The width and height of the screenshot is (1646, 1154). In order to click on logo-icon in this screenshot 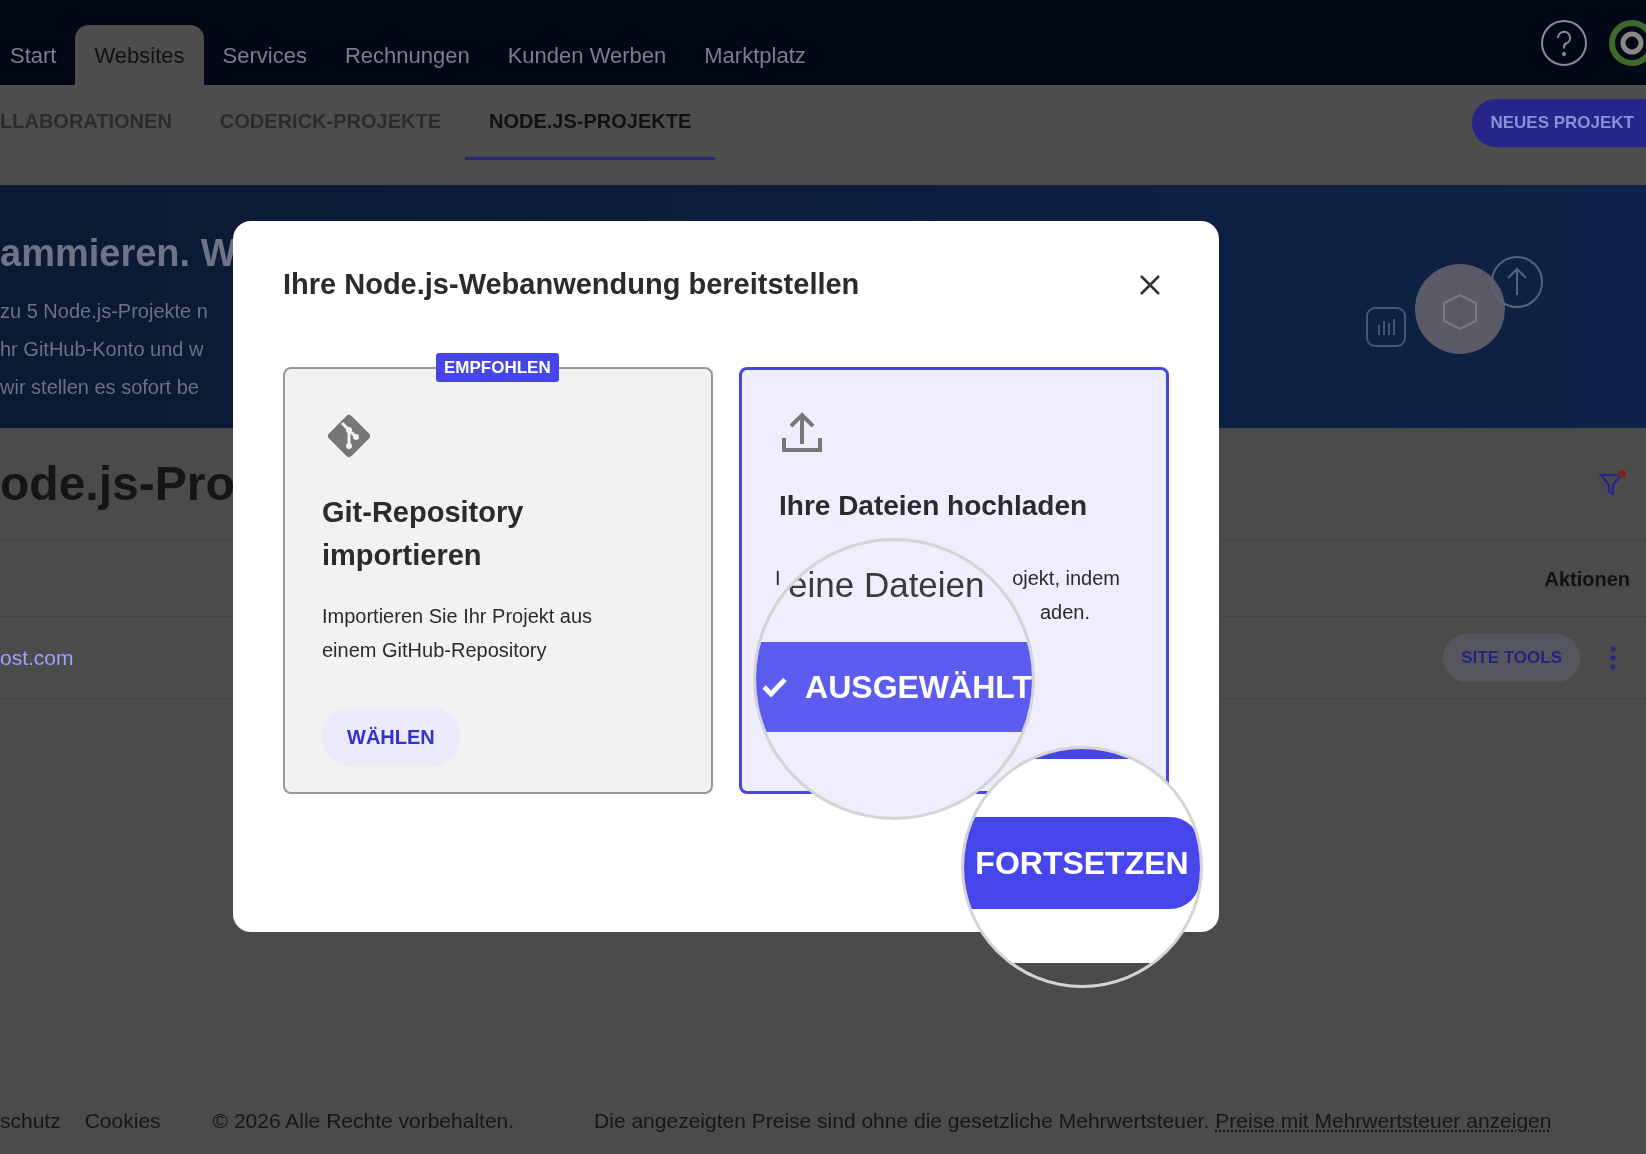, I will do `click(1627, 42)`.